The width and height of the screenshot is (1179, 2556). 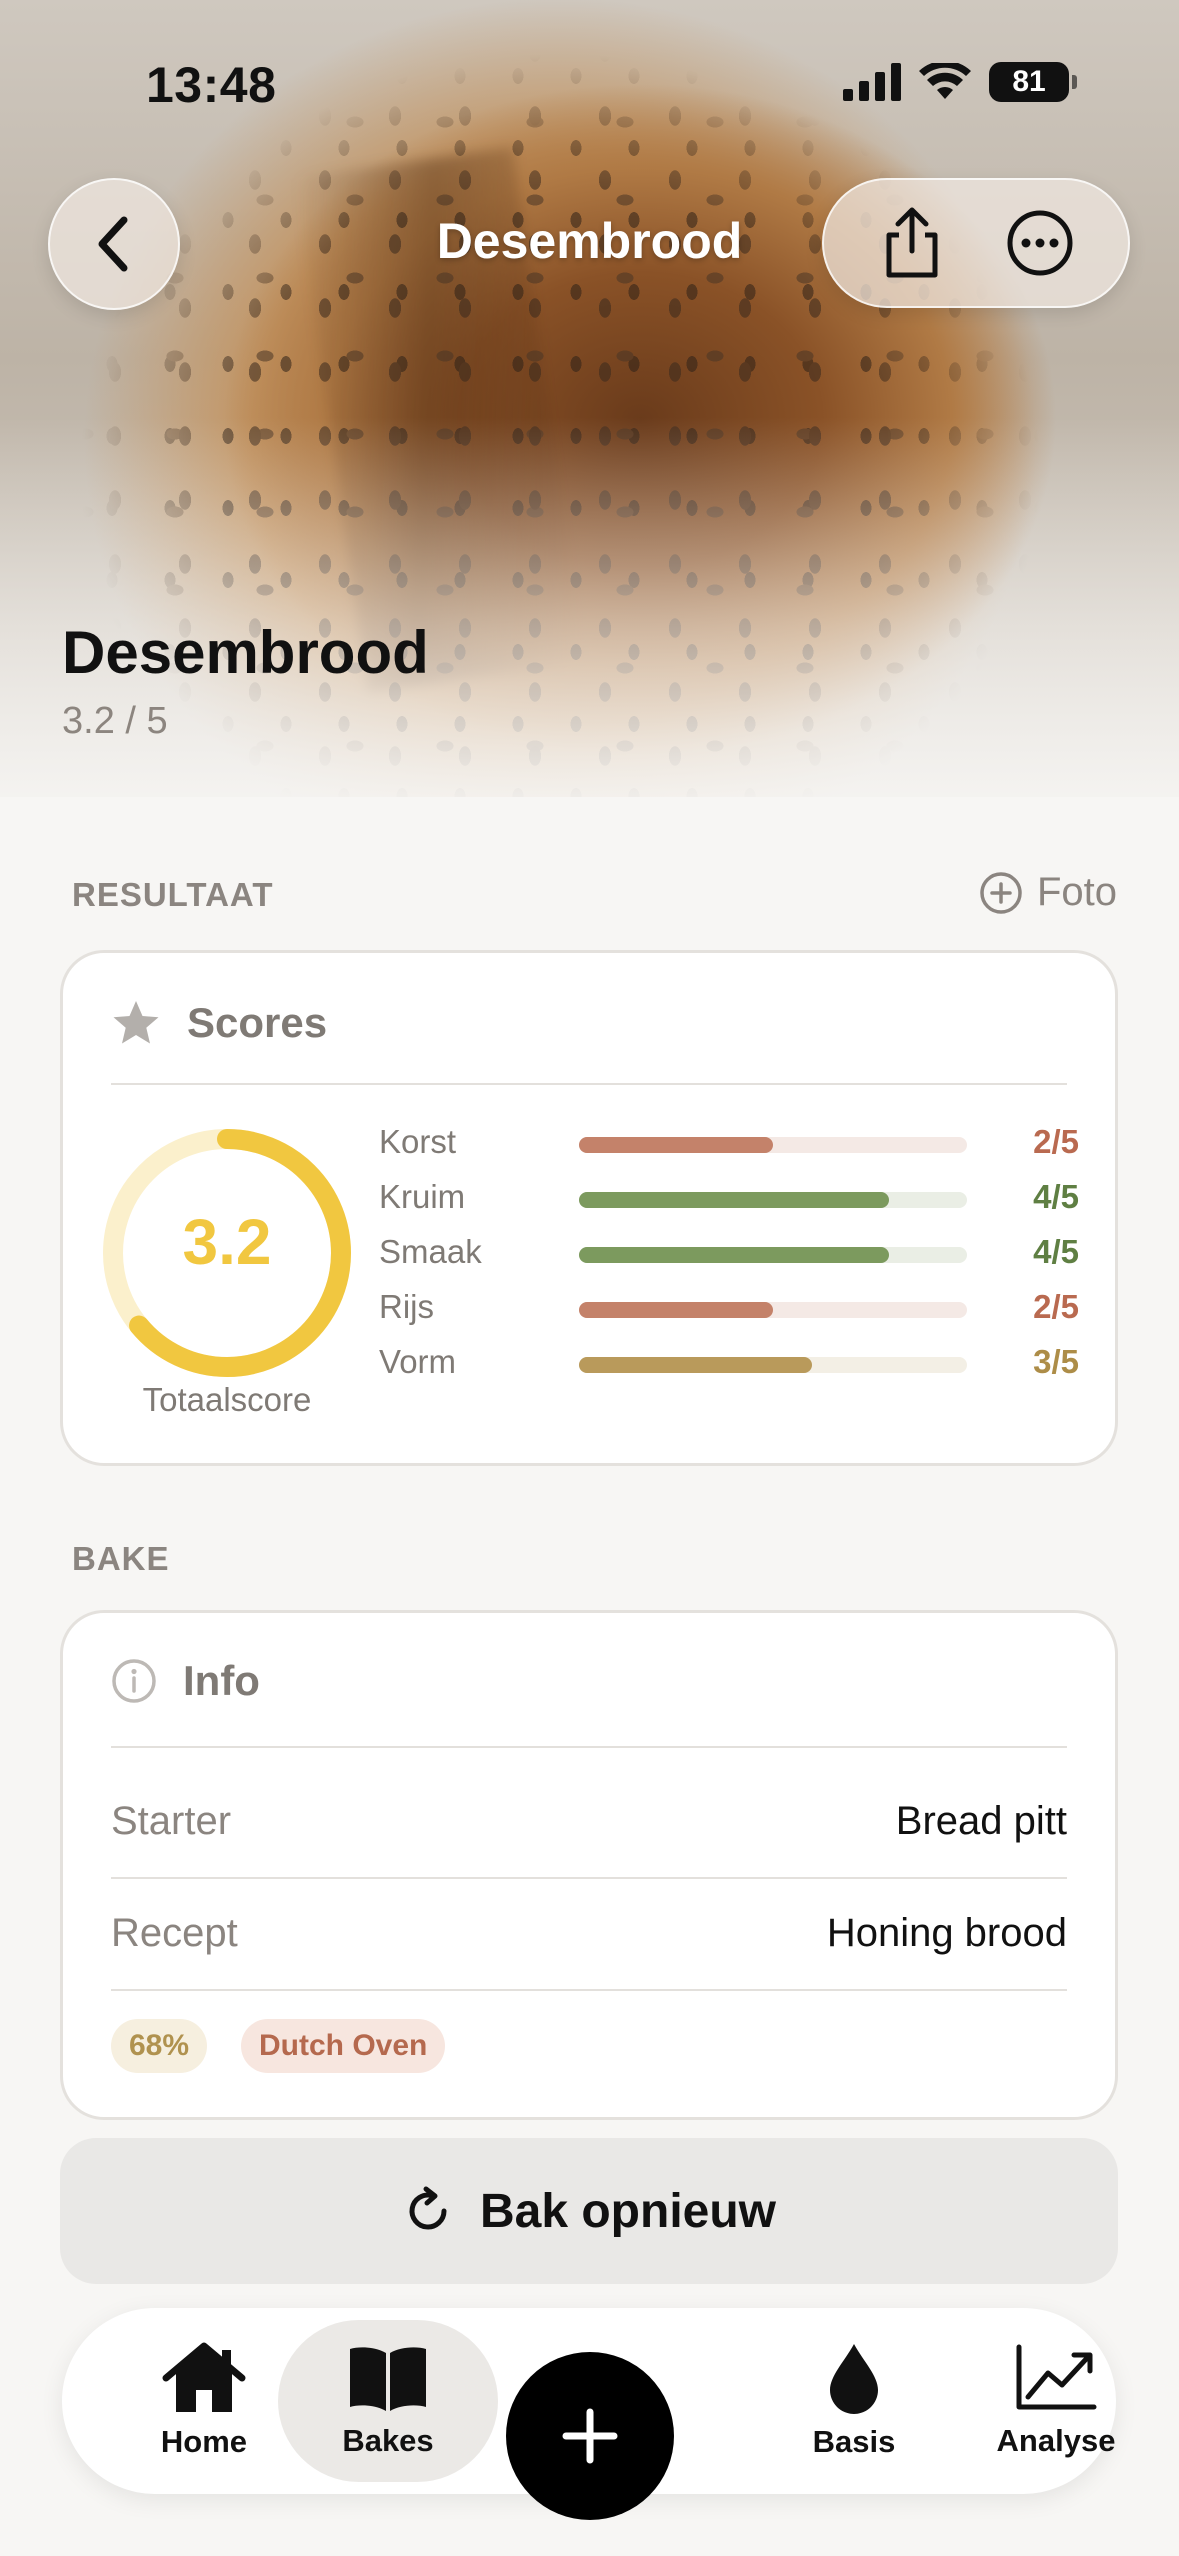 I want to click on info-row-value: Bread pitt, so click(x=981, y=1820).